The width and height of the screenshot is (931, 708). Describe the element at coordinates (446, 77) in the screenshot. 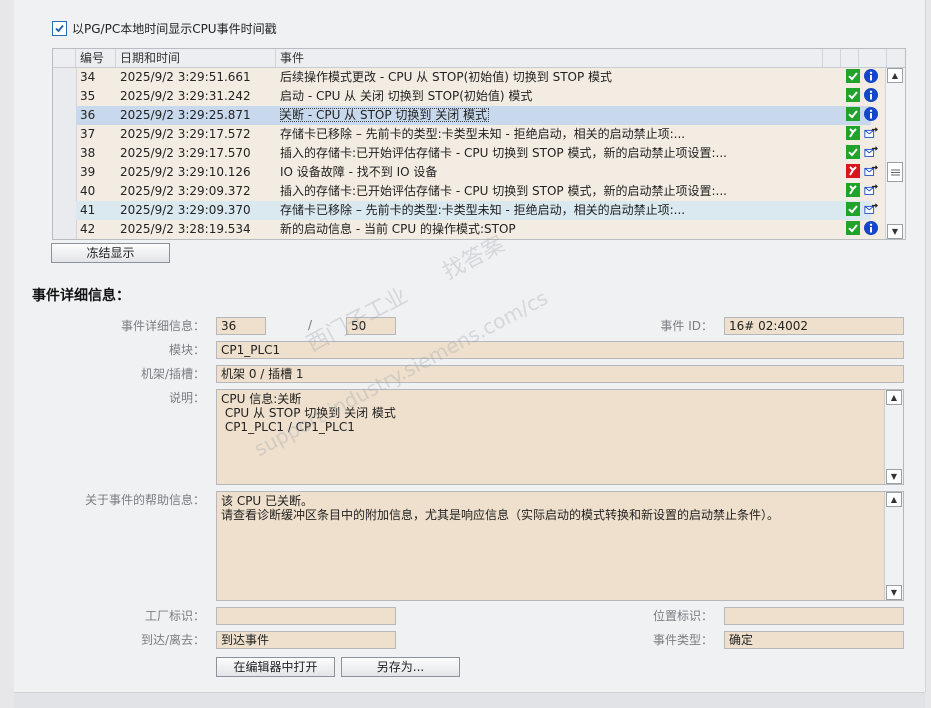

I see `cell-event: 后续操作模式更改 - CPU 从 STOP(初始值) 切换到 STOP 模式` at that location.